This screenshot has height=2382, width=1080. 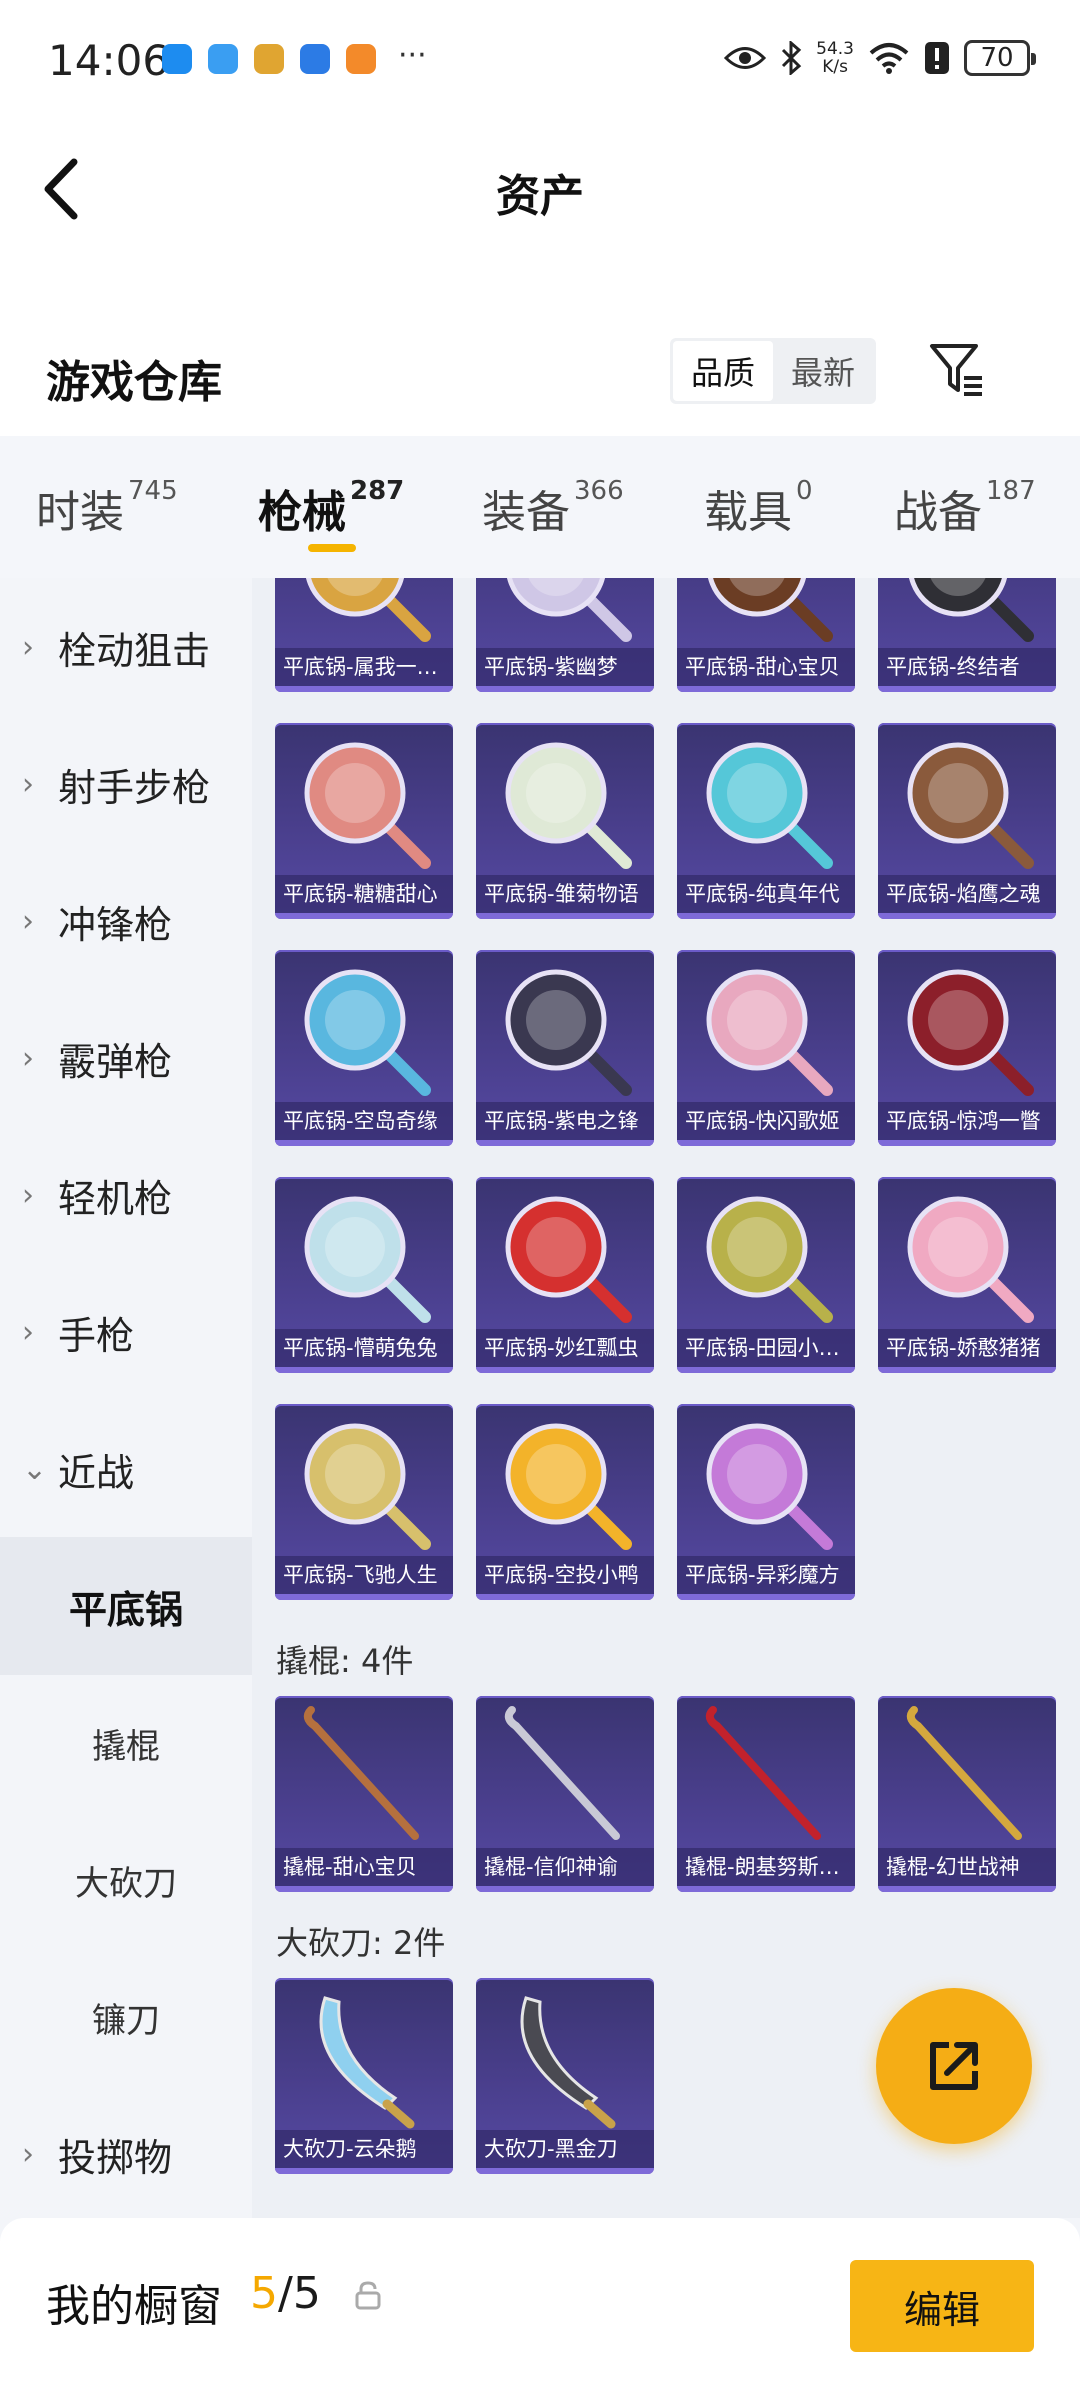 What do you see at coordinates (364, 1348) in the screenshot?
I see `item-card-label: 平底锅-懵萌兔兔` at bounding box center [364, 1348].